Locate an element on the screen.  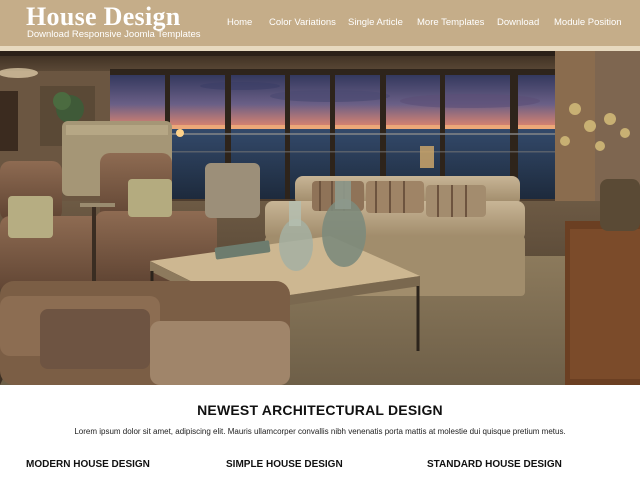
column-title-simple: SIMPLE HOUSE DESIGN is located at coordinates (284, 464).